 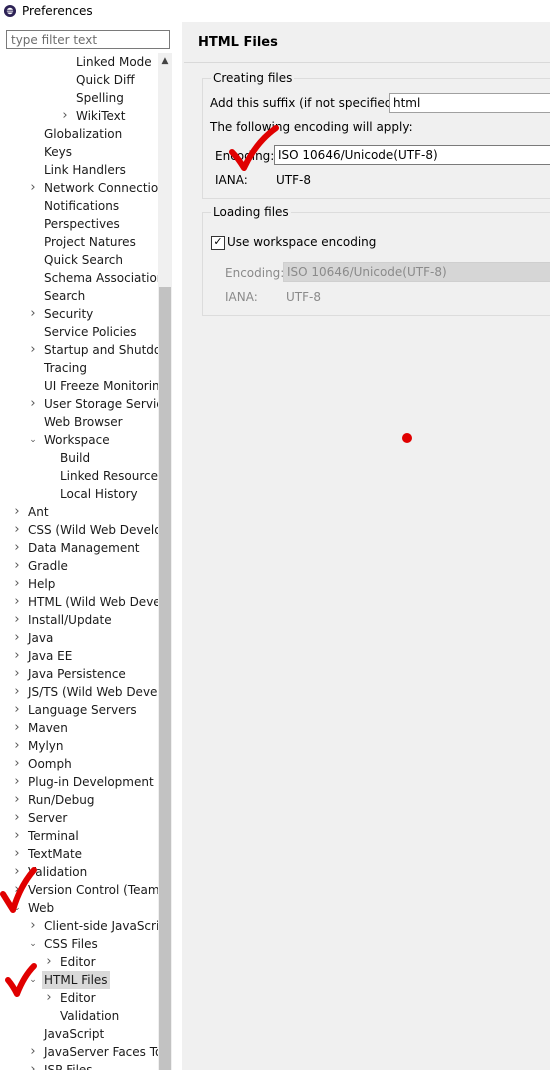 What do you see at coordinates (79, 710) in the screenshot?
I see `tree-item: › Language Servers` at bounding box center [79, 710].